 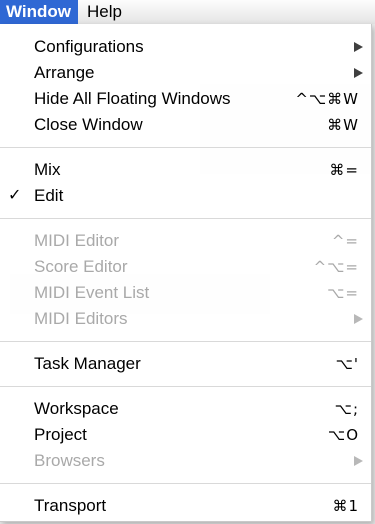 What do you see at coordinates (185, 47) in the screenshot?
I see `menu-item-configurations: Configurations` at bounding box center [185, 47].